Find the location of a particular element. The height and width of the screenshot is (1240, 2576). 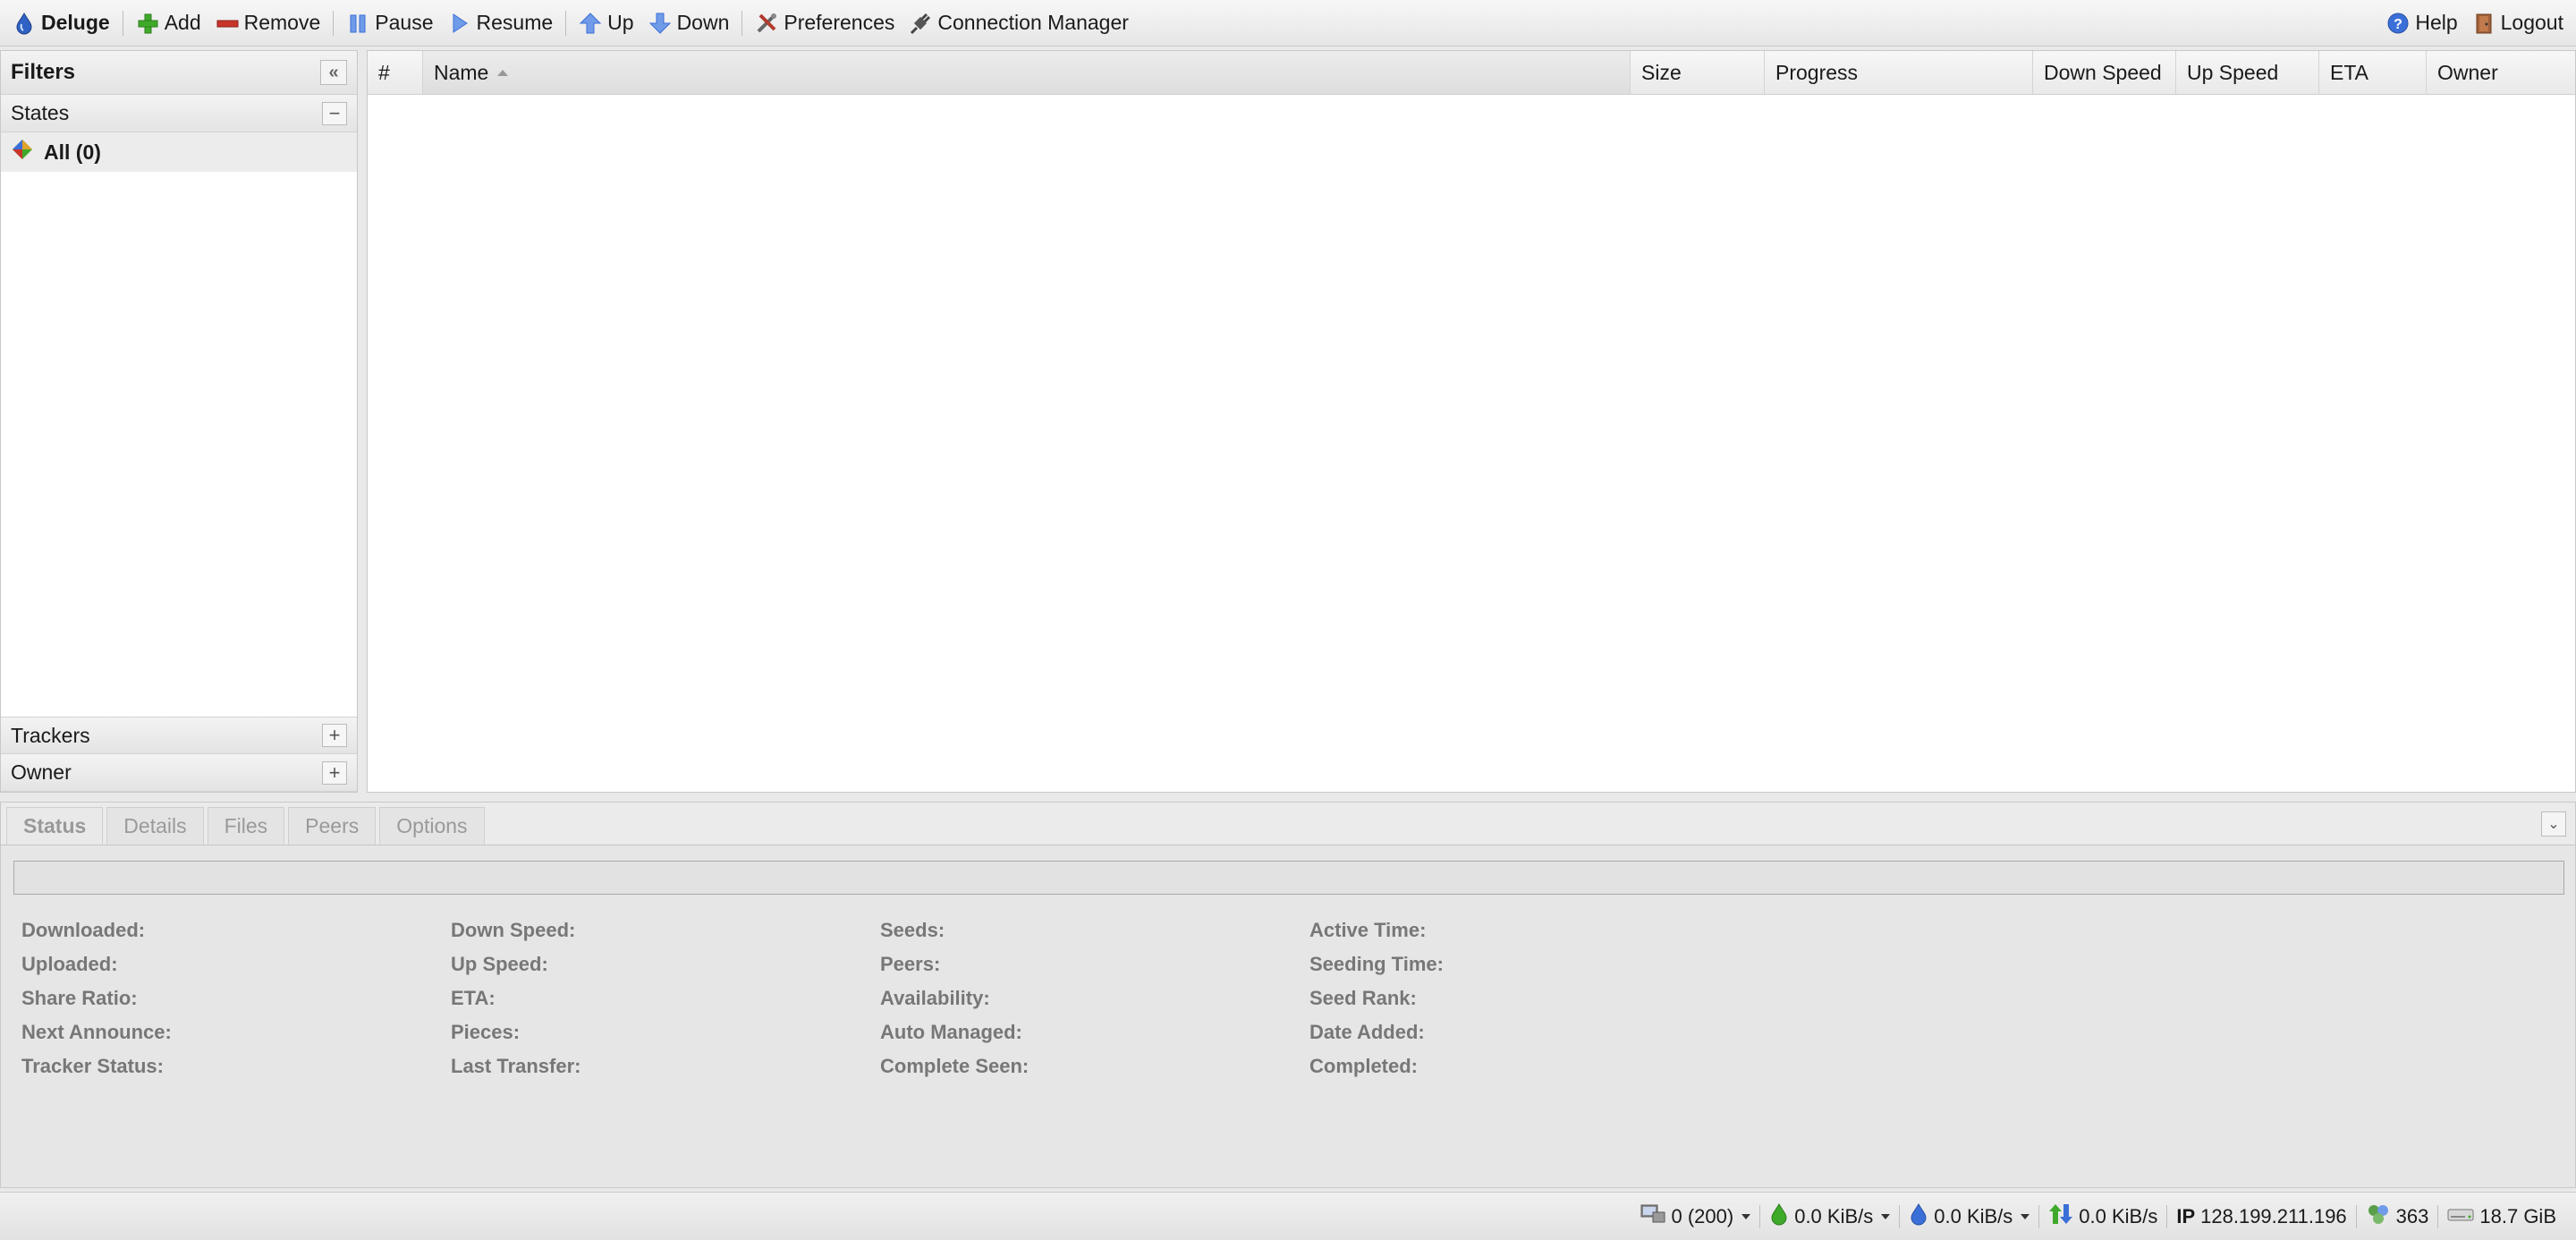

column-label: Owner is located at coordinates (2467, 72).